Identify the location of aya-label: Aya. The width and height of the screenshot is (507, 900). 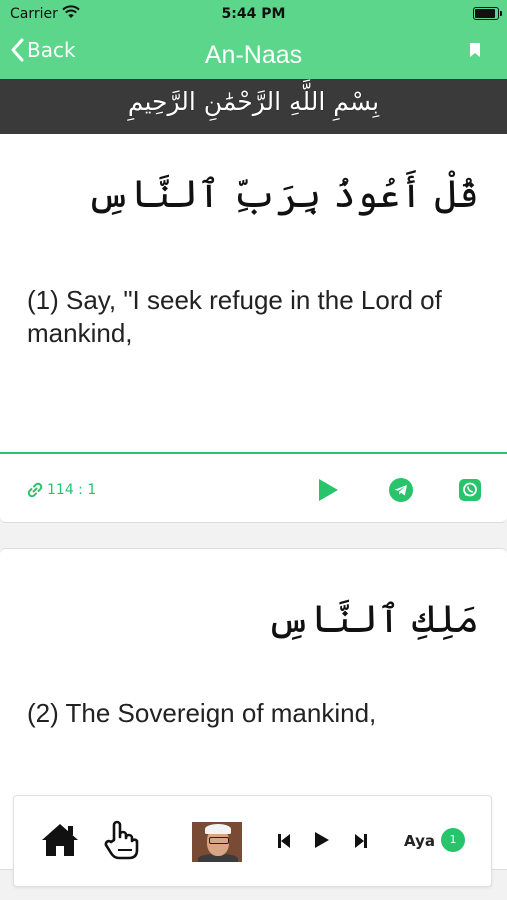
(419, 841).